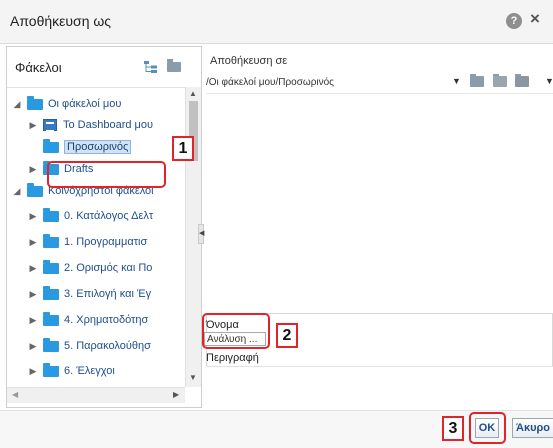 This screenshot has width=553, height=448. I want to click on panel-splitter-handle: ◀, so click(201, 234).